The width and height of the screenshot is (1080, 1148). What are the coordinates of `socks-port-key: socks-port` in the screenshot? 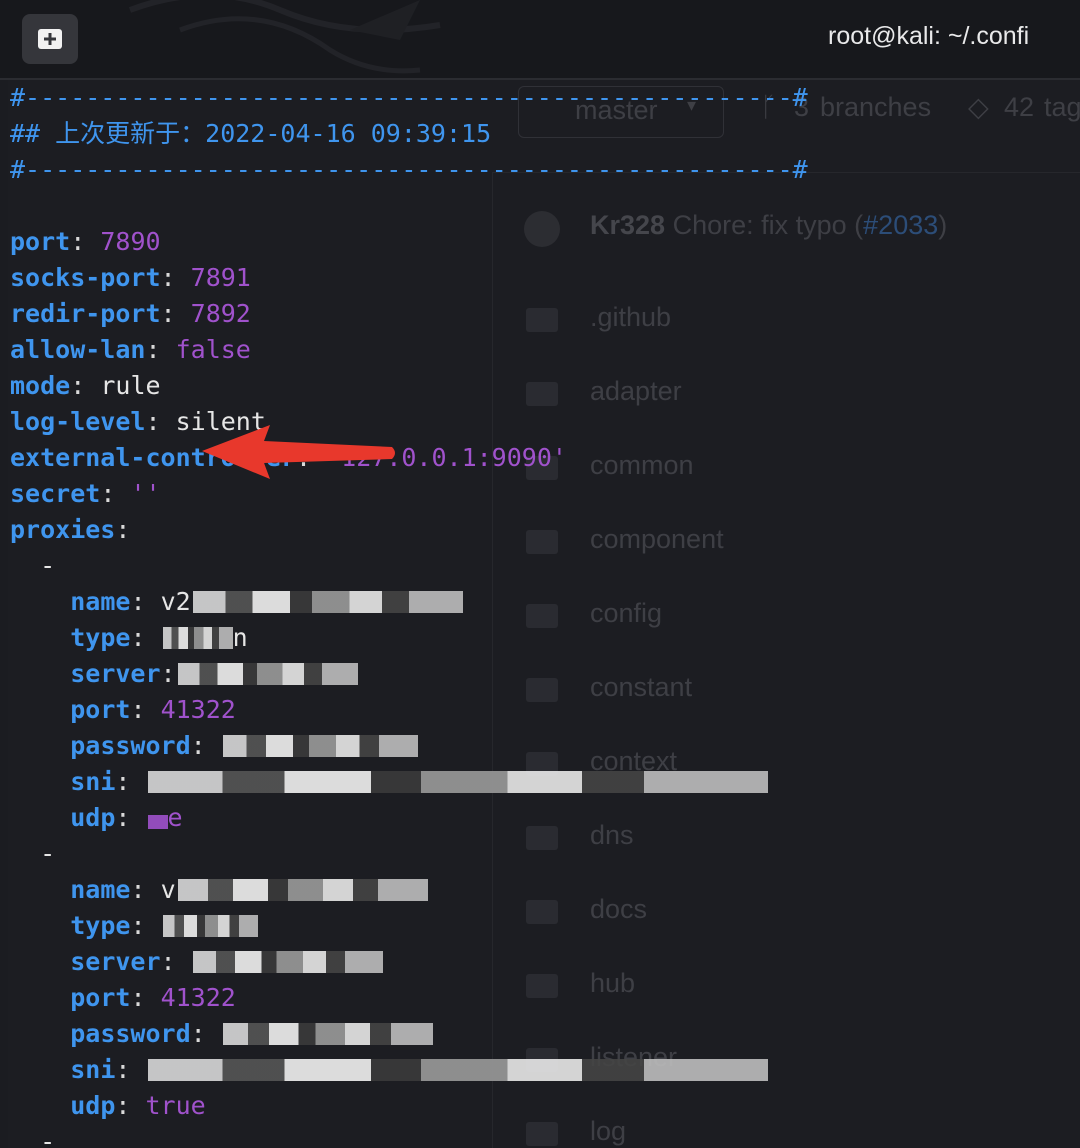 It's located at (85, 277).